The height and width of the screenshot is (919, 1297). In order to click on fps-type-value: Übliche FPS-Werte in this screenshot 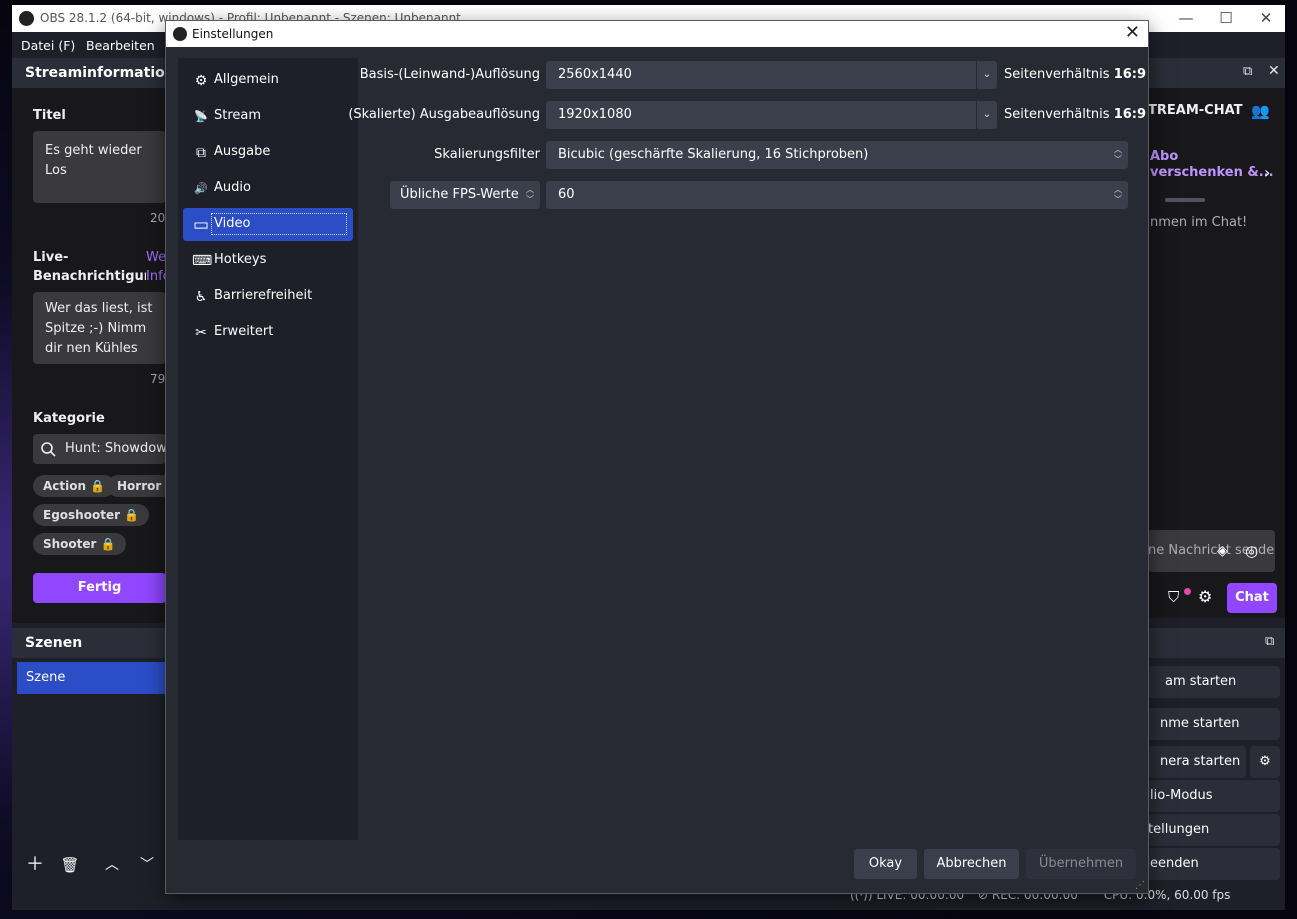, I will do `click(459, 194)`.